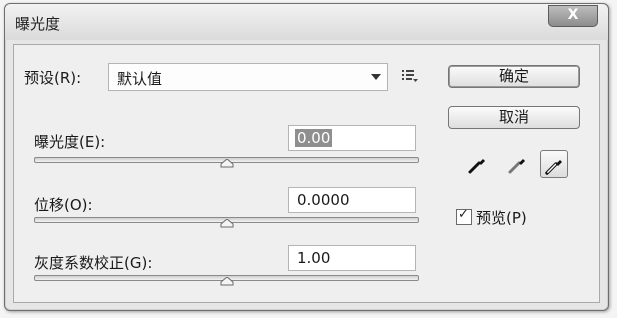 The width and height of the screenshot is (617, 318). Describe the element at coordinates (514, 117) in the screenshot. I see `cancel-button: 取消` at that location.